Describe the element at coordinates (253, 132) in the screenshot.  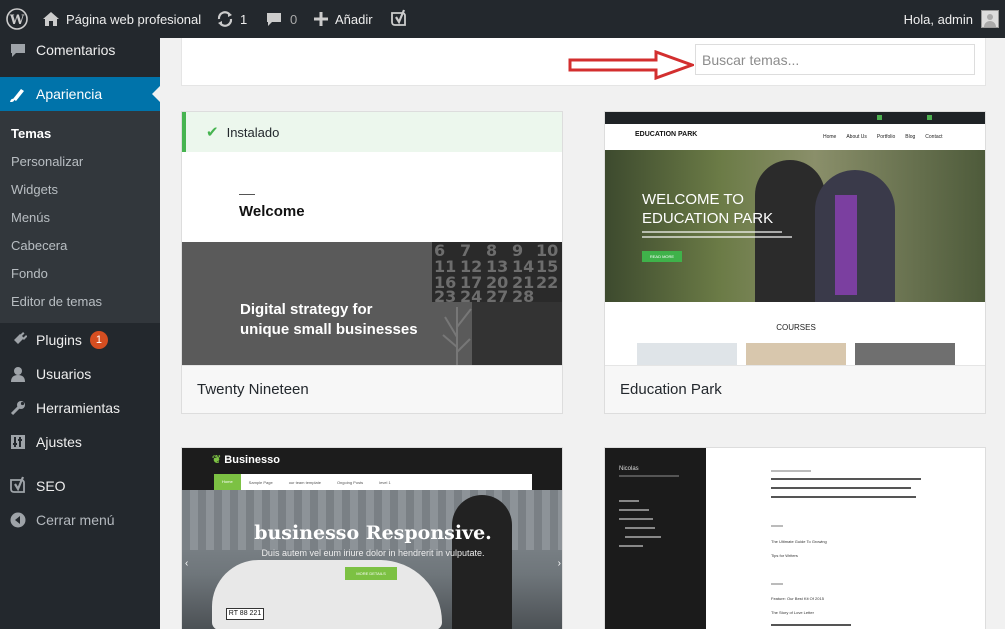
I see `installed-label: Instalado` at that location.